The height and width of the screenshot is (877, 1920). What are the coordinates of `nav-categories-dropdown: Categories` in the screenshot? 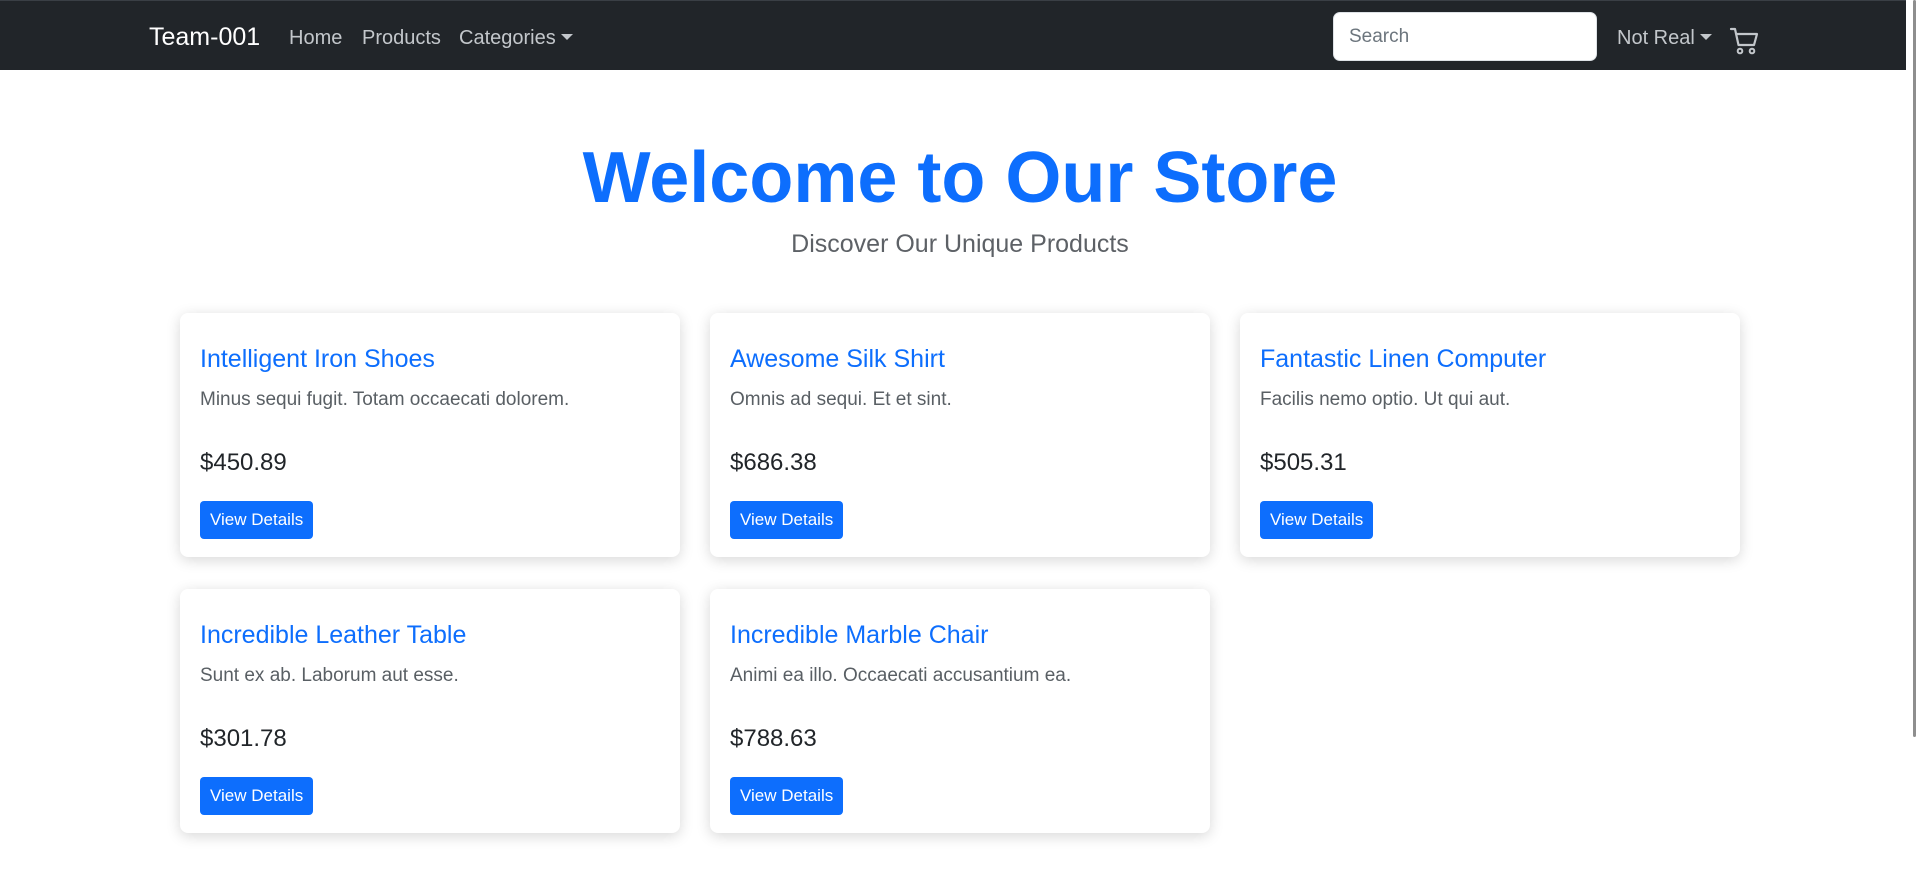 It's located at (516, 38).